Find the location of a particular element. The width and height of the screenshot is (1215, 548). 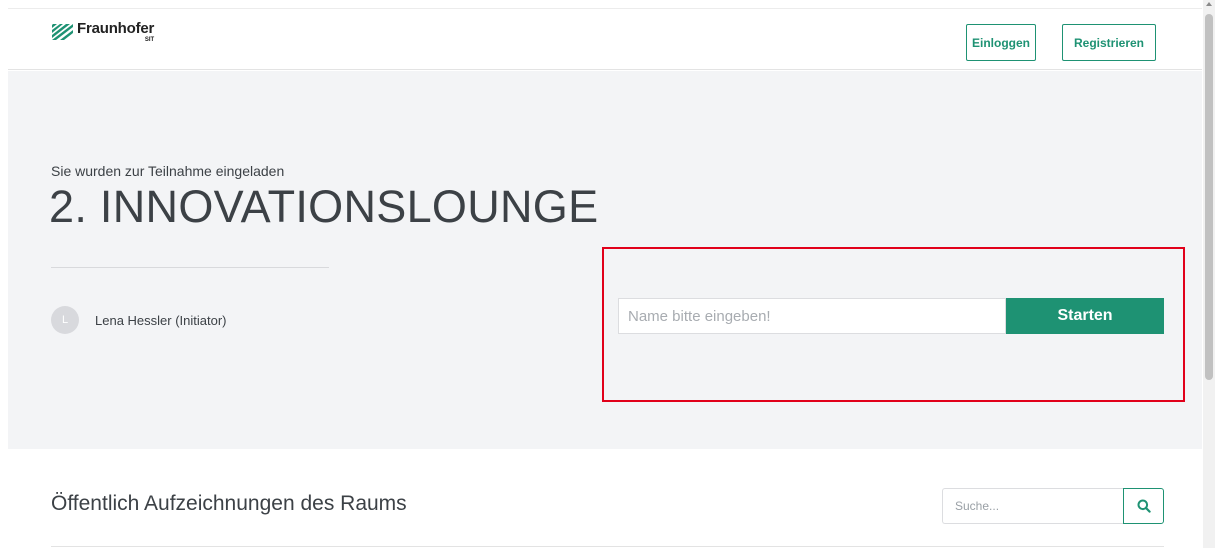

fraunhofer-logo: Fraunhofer SIT is located at coordinates (103, 36).